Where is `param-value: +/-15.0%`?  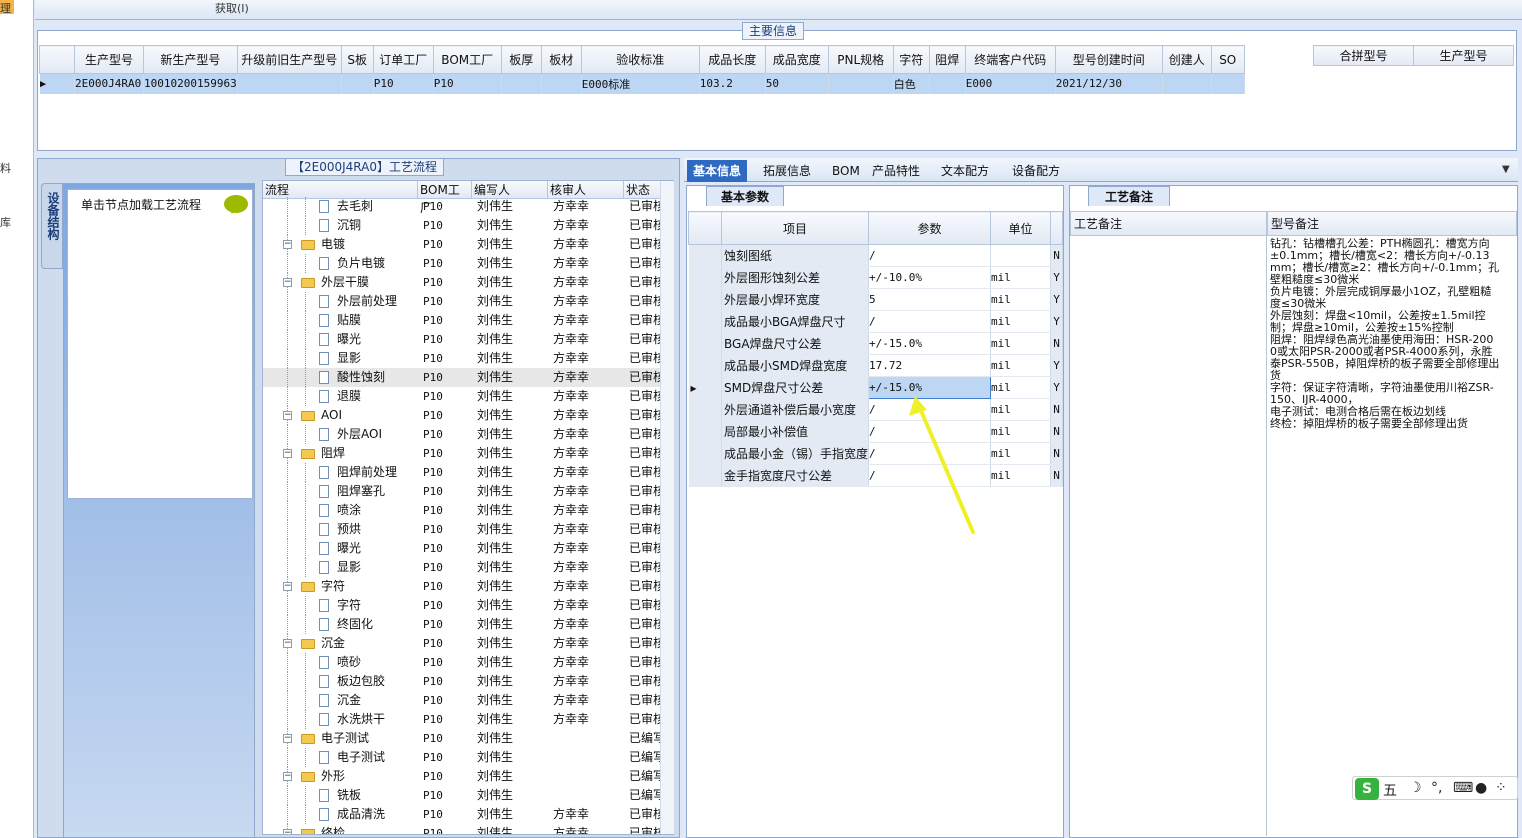 param-value: +/-15.0% is located at coordinates (930, 343).